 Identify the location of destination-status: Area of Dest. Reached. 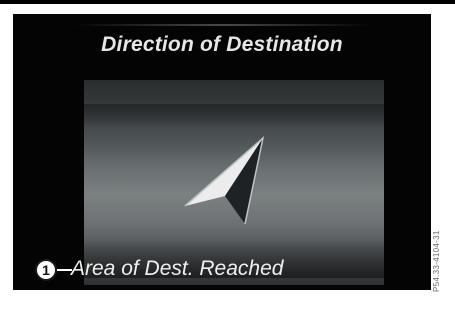
(177, 268).